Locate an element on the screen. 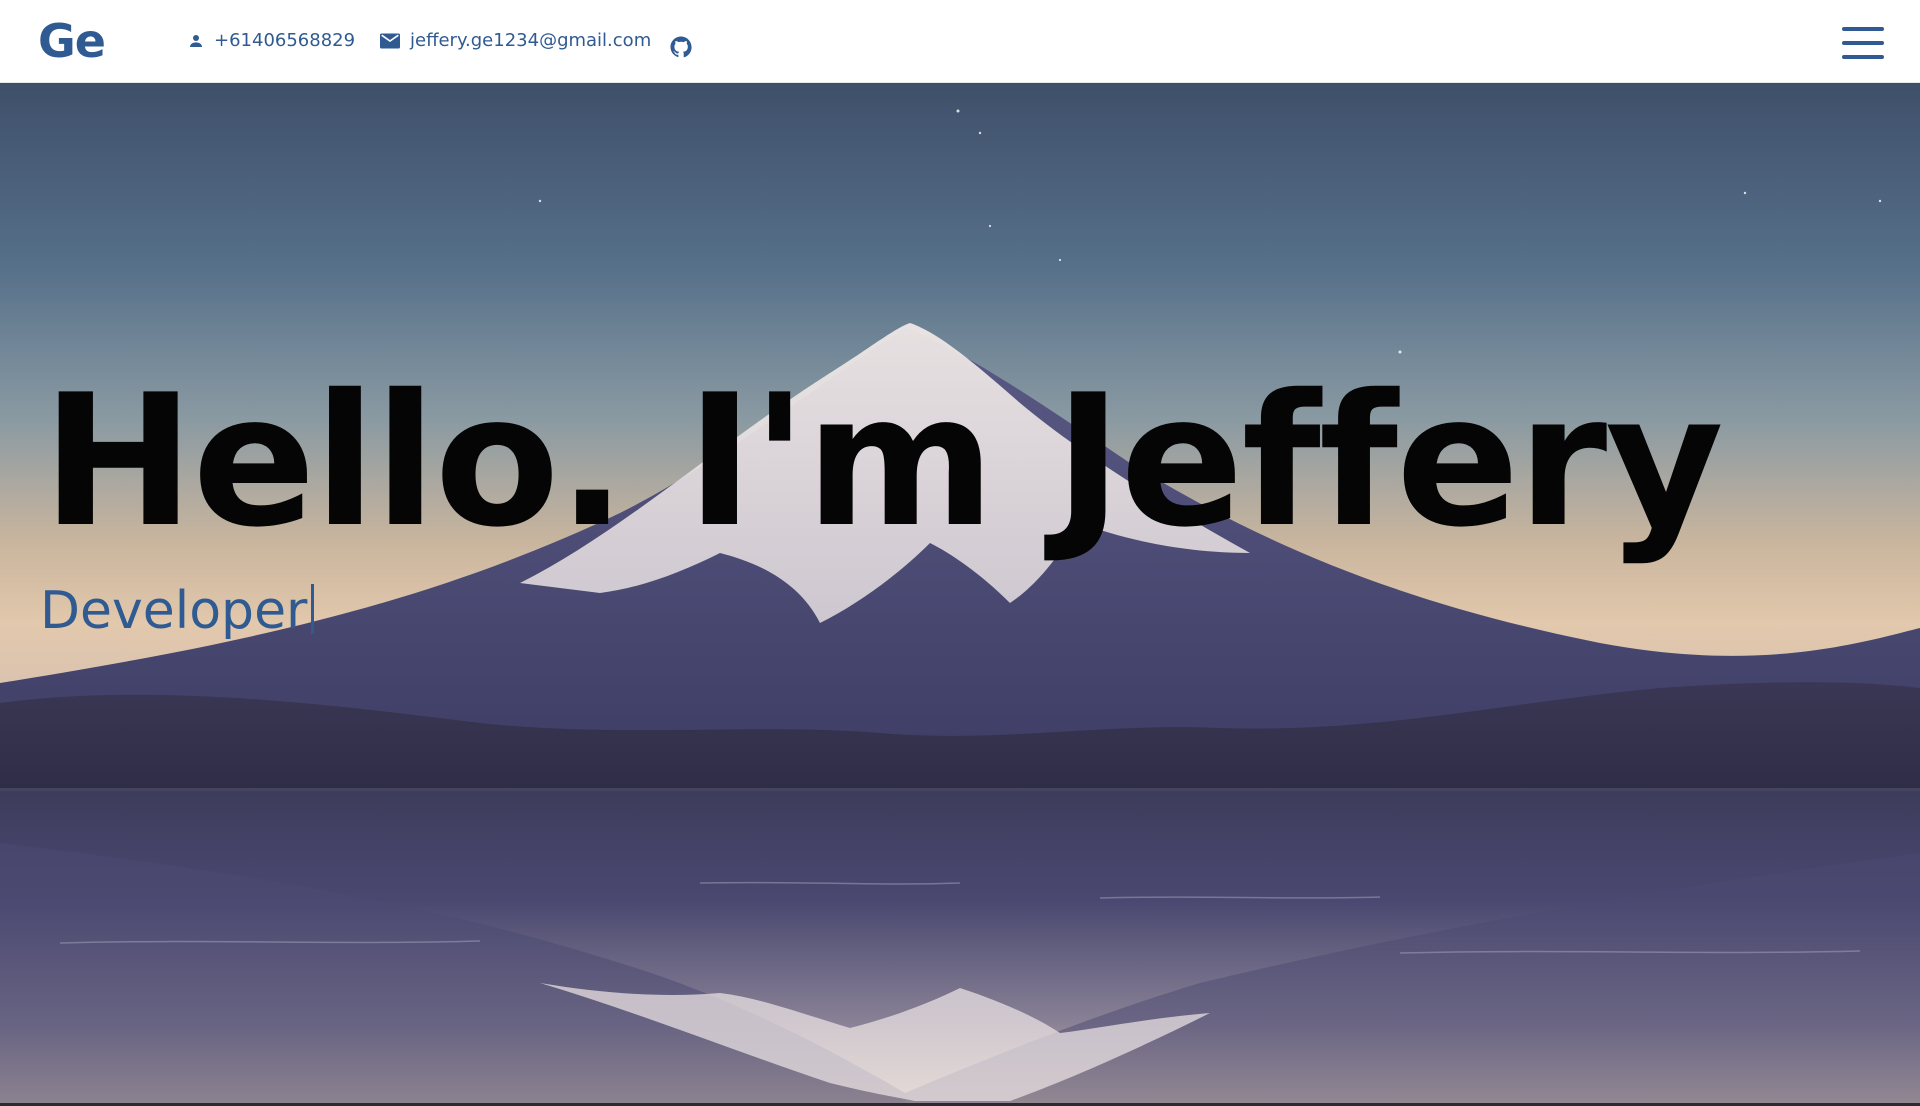 Image resolution: width=1920 pixels, height=1106 pixels. phone-link: +61406568829 is located at coordinates (271, 40).